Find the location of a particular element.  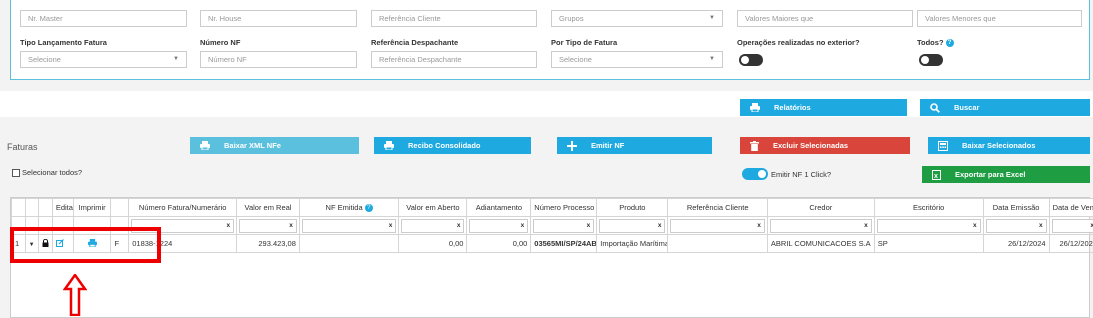

col-valor-aberto: Valor em Aberto is located at coordinates (433, 207).